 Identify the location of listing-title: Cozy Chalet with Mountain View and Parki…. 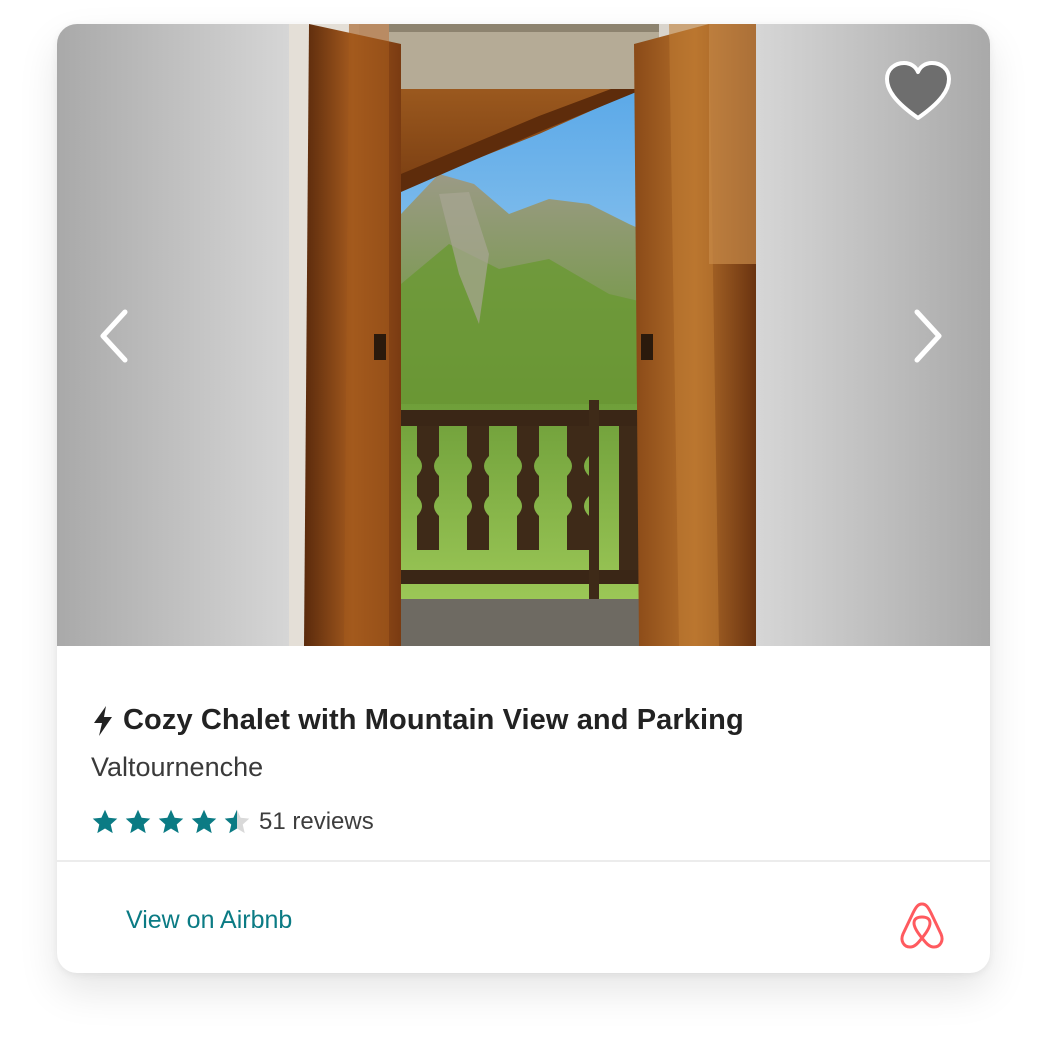
(433, 720).